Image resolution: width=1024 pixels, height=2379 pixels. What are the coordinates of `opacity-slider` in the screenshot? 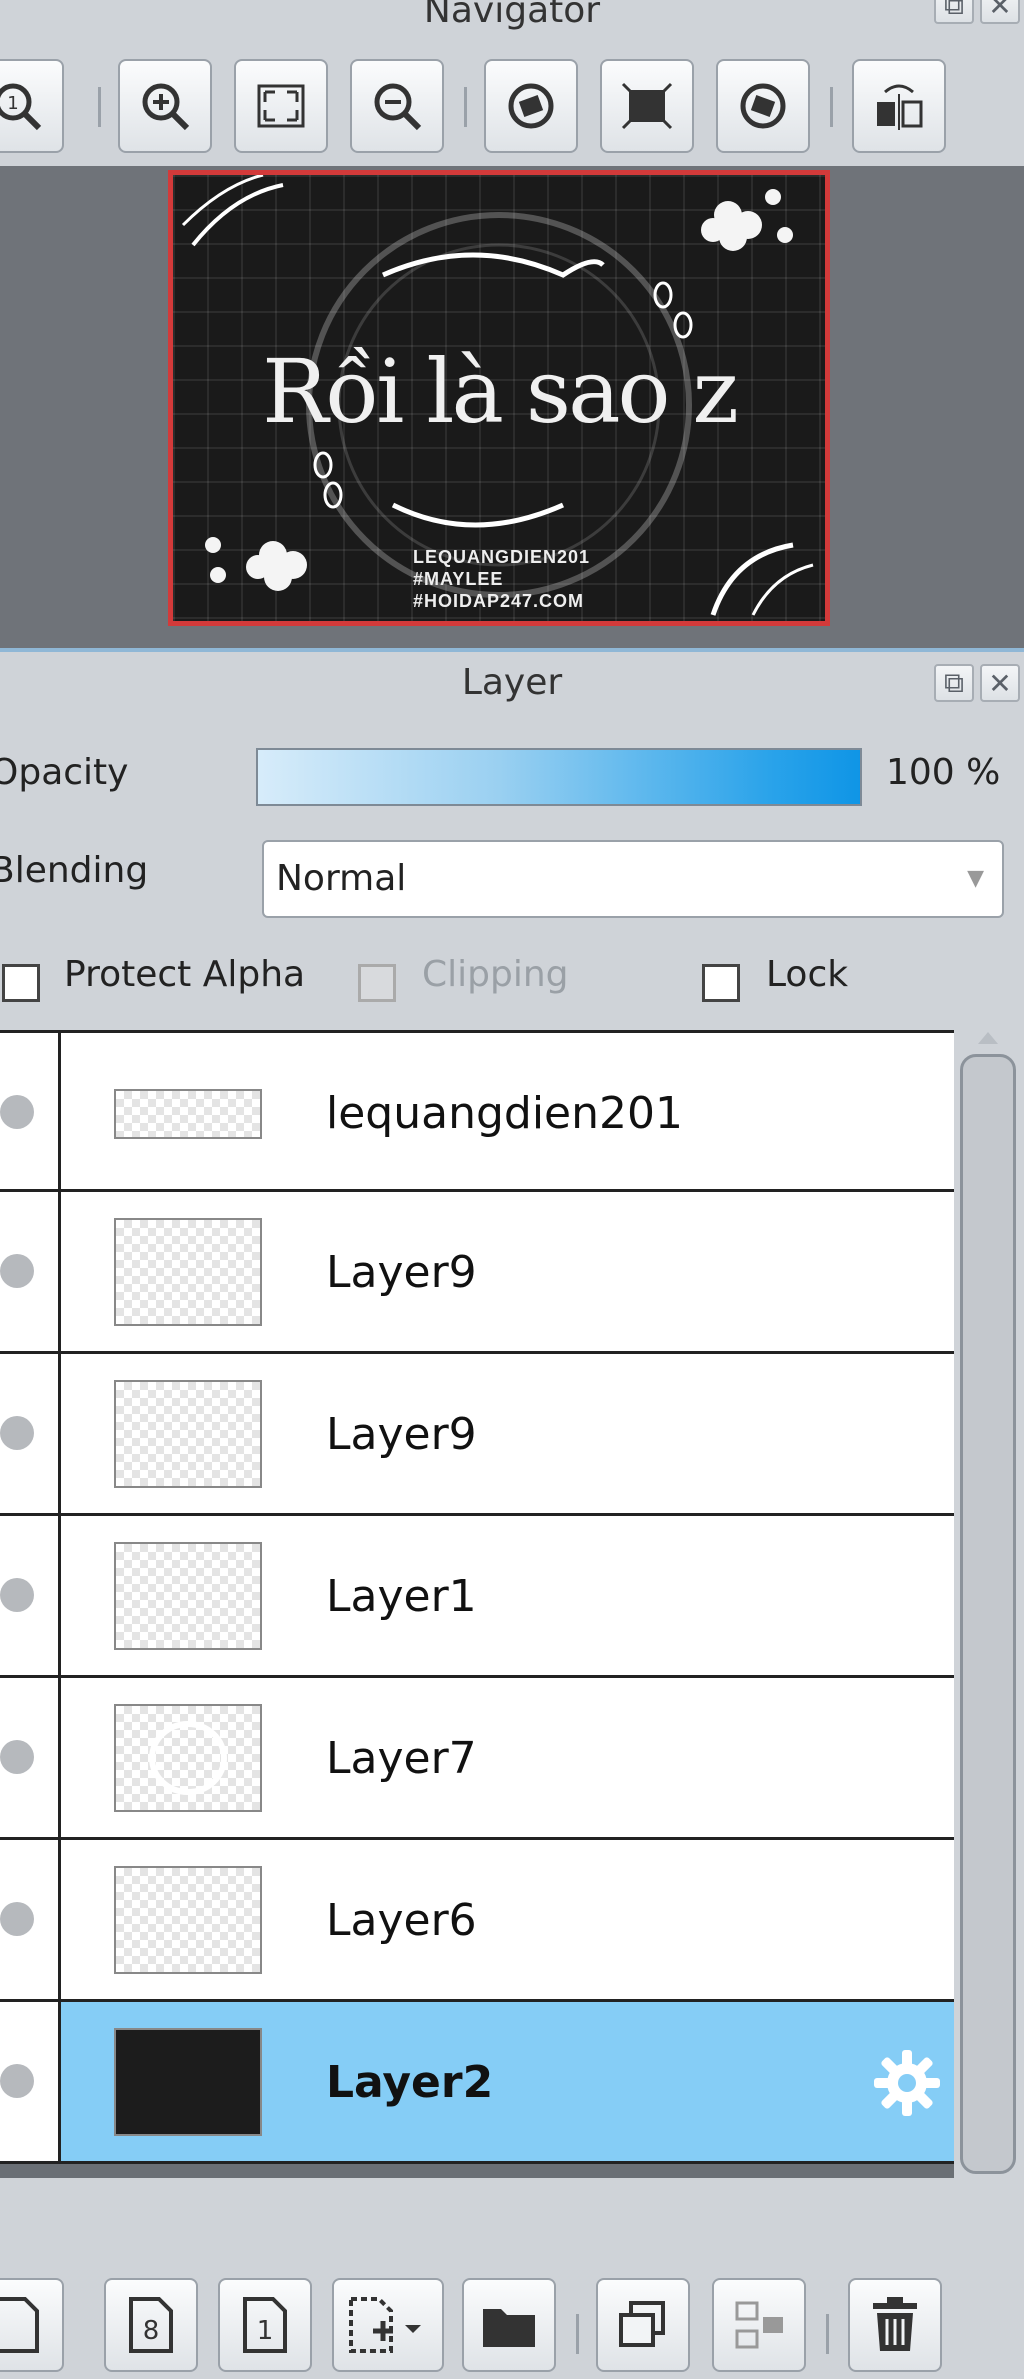 It's located at (559, 777).